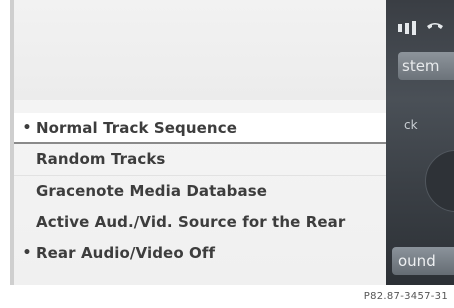 The image size is (454, 308). Describe the element at coordinates (126, 253) in the screenshot. I see `menu-item-label: Rear Audio/Video Off` at that location.